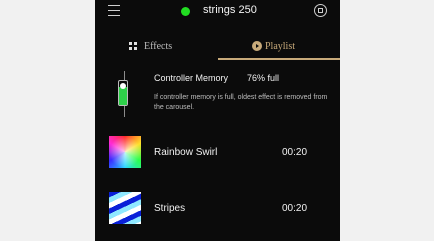 The width and height of the screenshot is (434, 241). What do you see at coordinates (114, 10) in the screenshot?
I see `hamburger-menu-icon` at bounding box center [114, 10].